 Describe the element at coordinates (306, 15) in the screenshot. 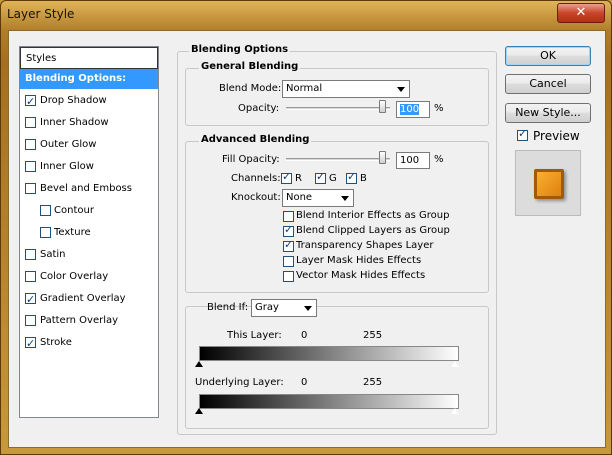

I see `title-bar: Layer Style ✕` at that location.